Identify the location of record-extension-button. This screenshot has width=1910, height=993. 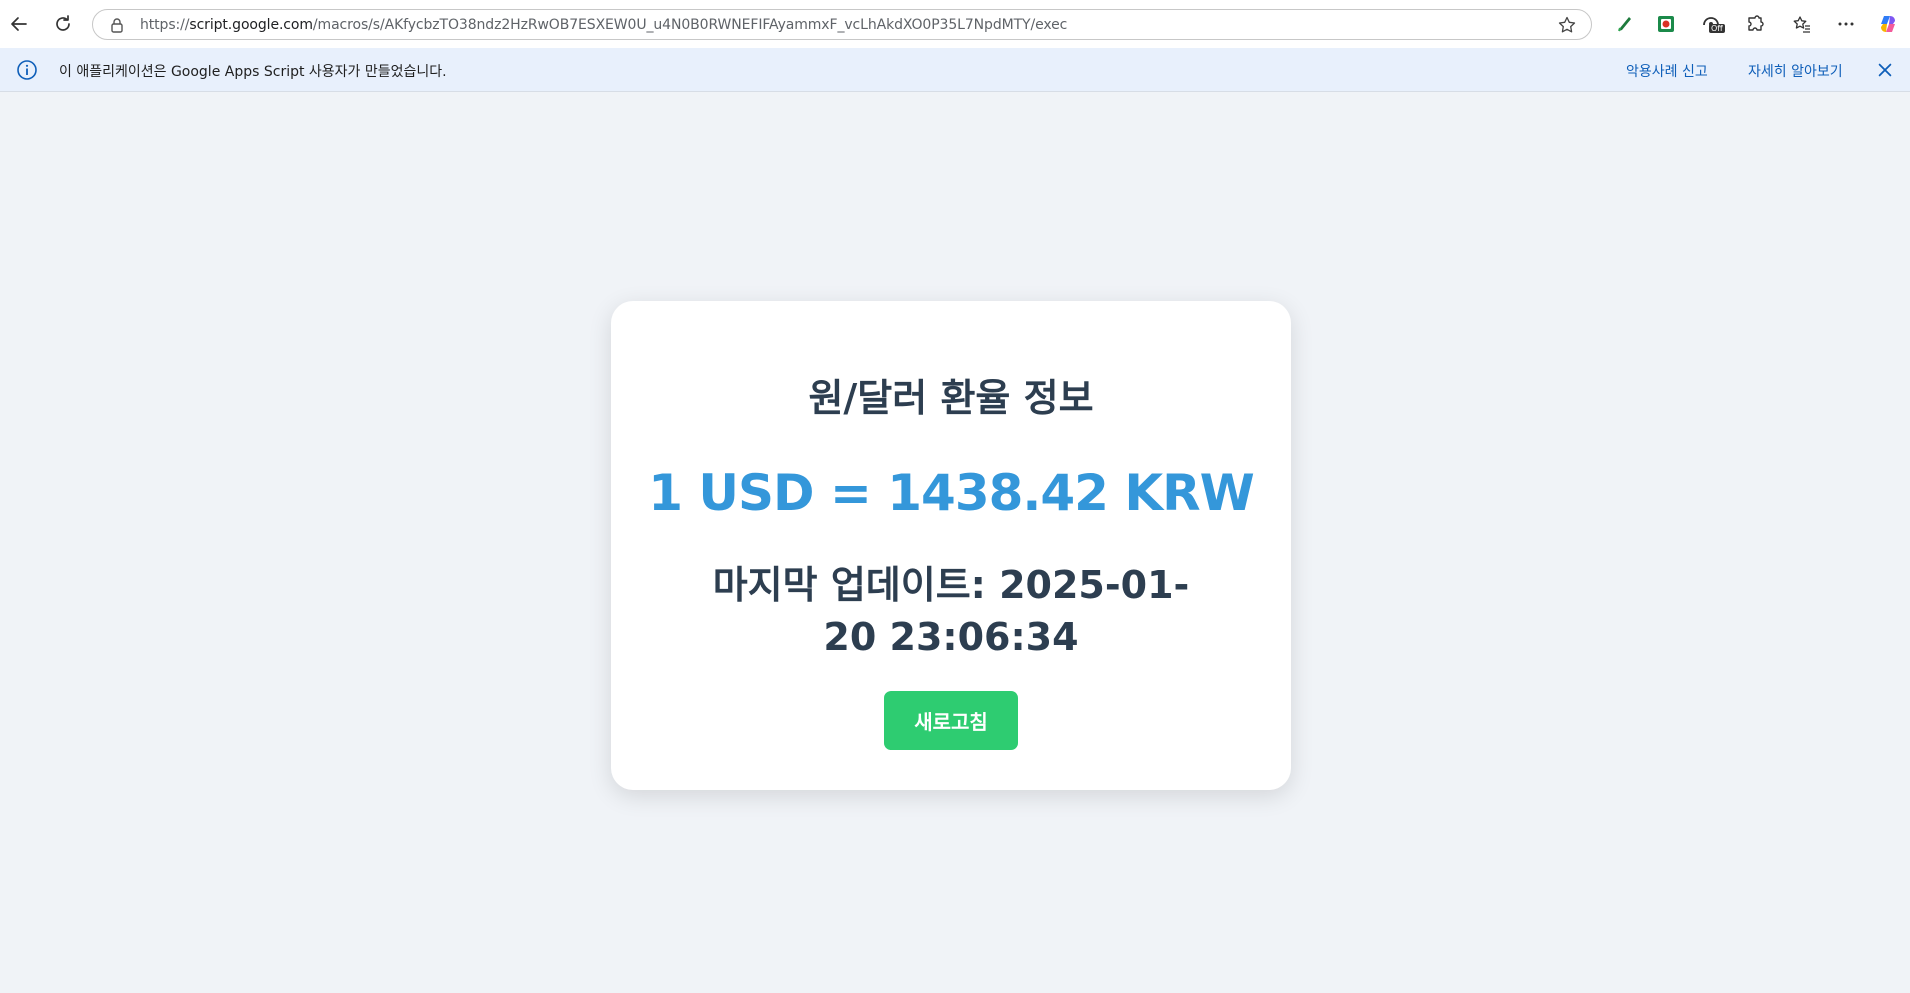
(1666, 24).